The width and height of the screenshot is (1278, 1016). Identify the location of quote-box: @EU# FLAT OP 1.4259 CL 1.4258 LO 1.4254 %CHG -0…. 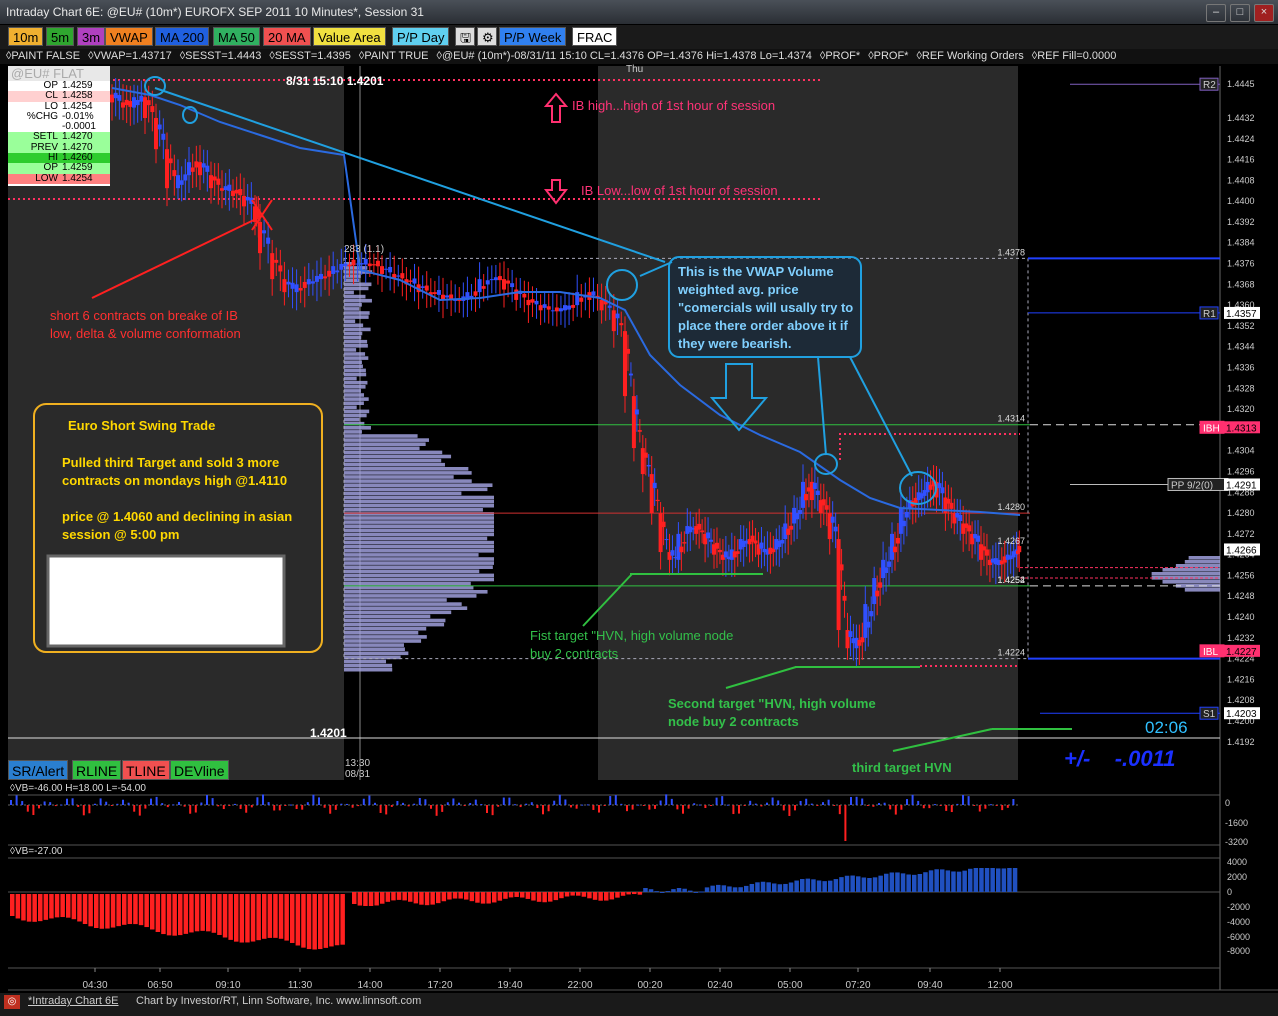
(59, 126).